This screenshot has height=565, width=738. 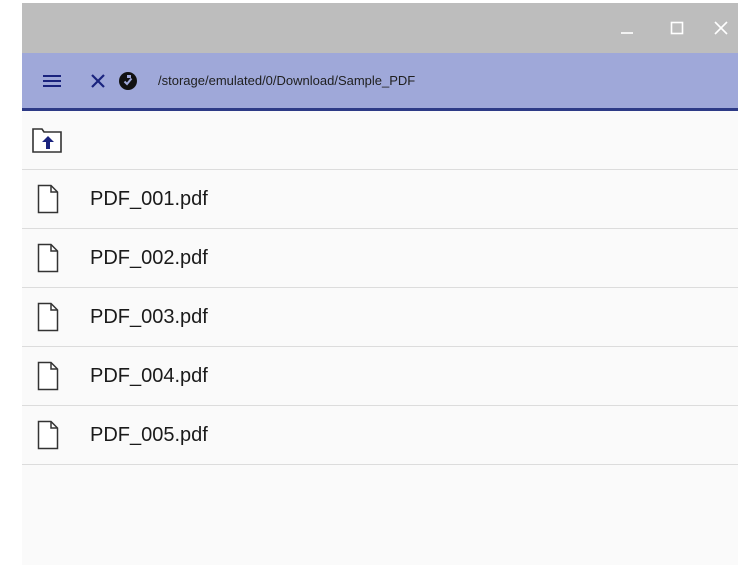 I want to click on maximize-button, so click(x=677, y=28).